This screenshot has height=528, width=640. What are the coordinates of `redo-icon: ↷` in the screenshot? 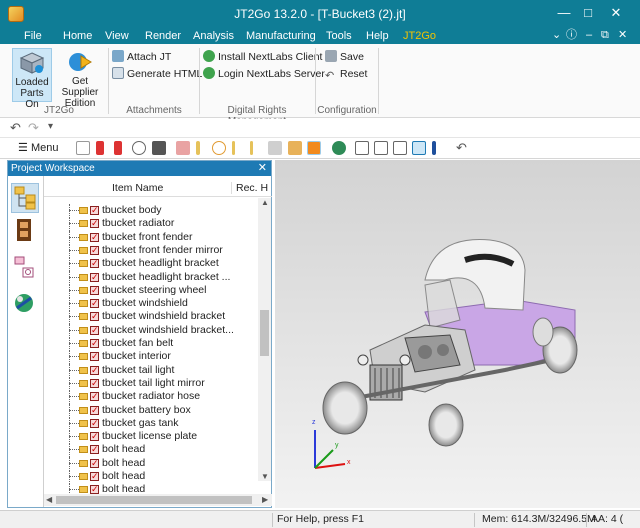 It's located at (33, 128).